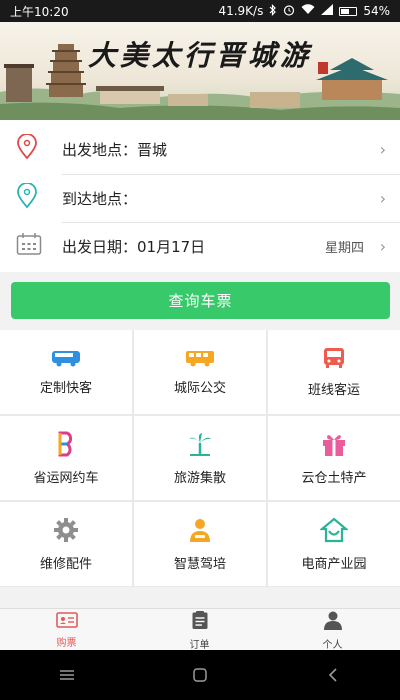 This screenshot has width=400, height=700. I want to click on service-label: 旅游集散, so click(199, 478).